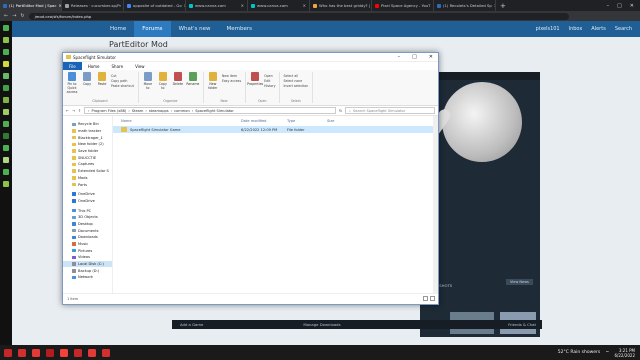  I want to click on tab-share: Share, so click(118, 66).